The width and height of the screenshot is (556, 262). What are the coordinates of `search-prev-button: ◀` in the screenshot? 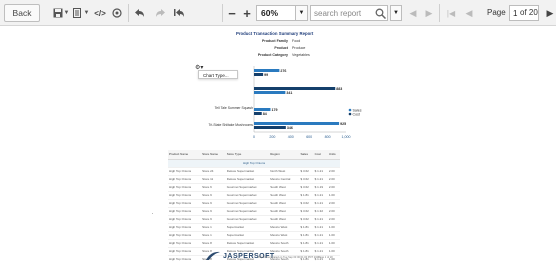 It's located at (413, 13).